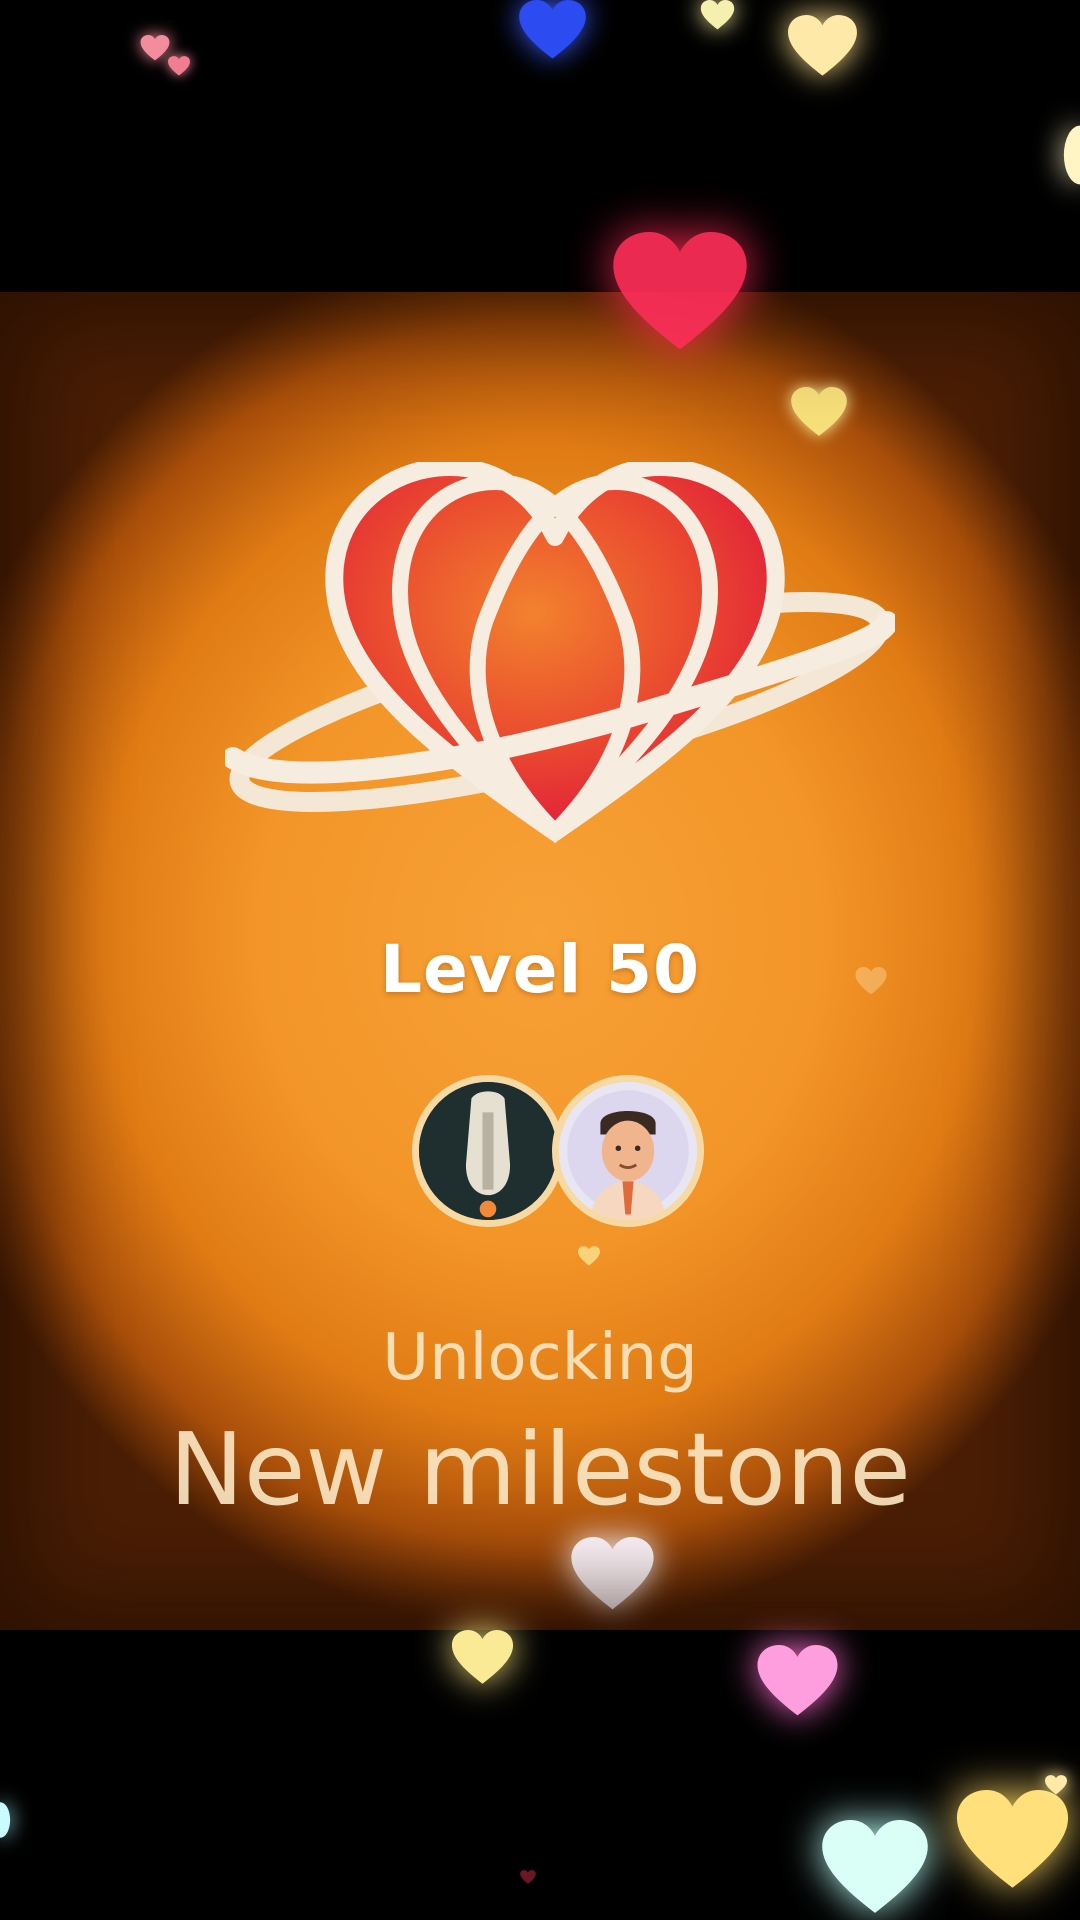  I want to click on level-title: Level 50, so click(540, 969).